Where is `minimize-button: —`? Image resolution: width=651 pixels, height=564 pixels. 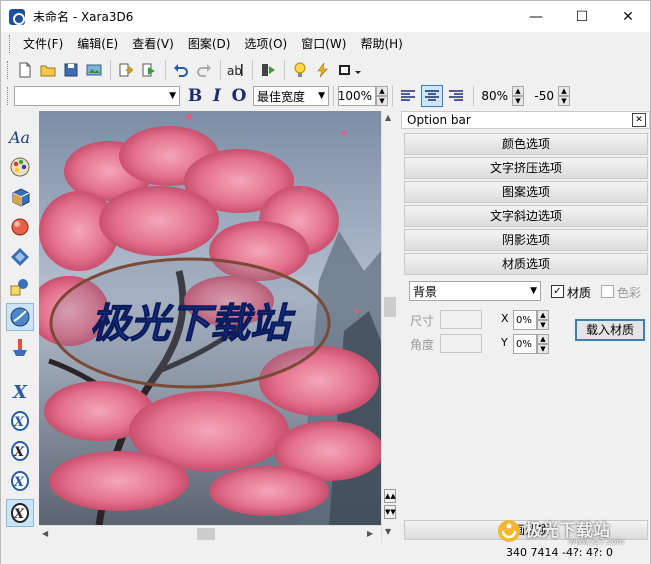 minimize-button: — is located at coordinates (536, 16).